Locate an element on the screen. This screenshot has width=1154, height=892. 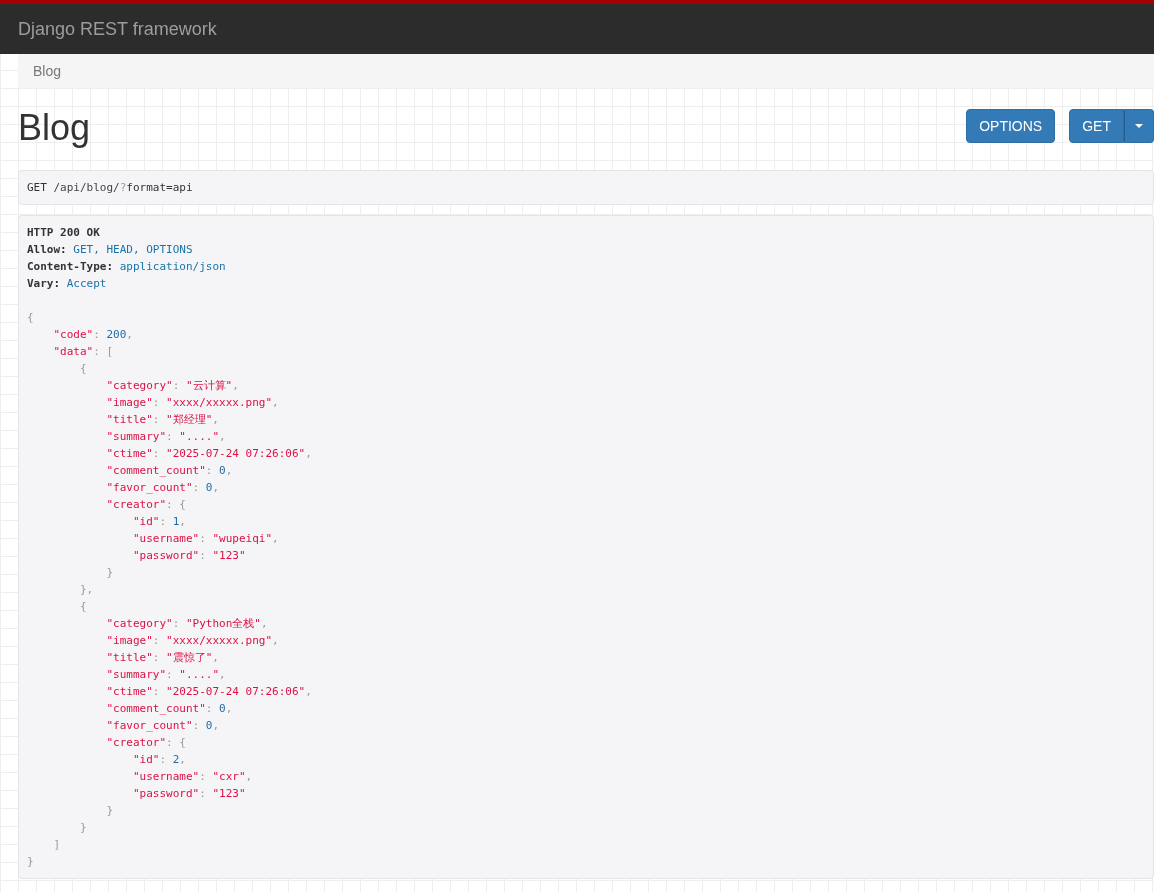
status-line: HTTP 200 OK is located at coordinates (64, 233).